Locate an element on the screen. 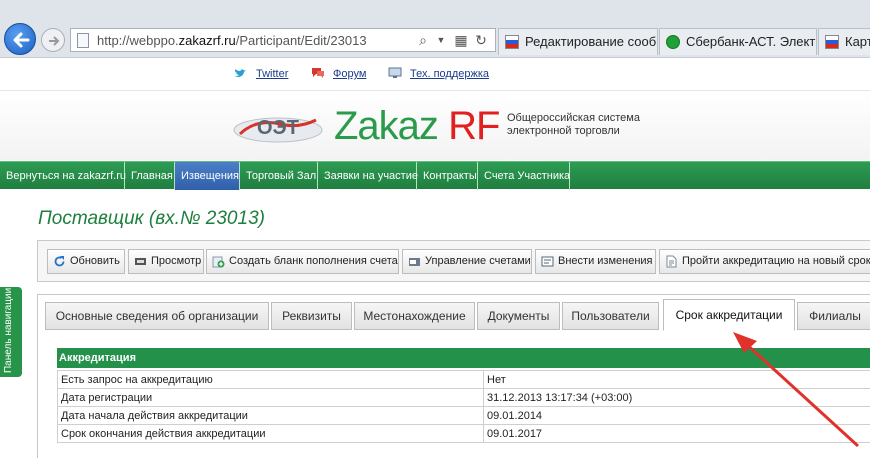 This screenshot has height=458, width=870. oet-logo: ОЭТ is located at coordinates (278, 130).